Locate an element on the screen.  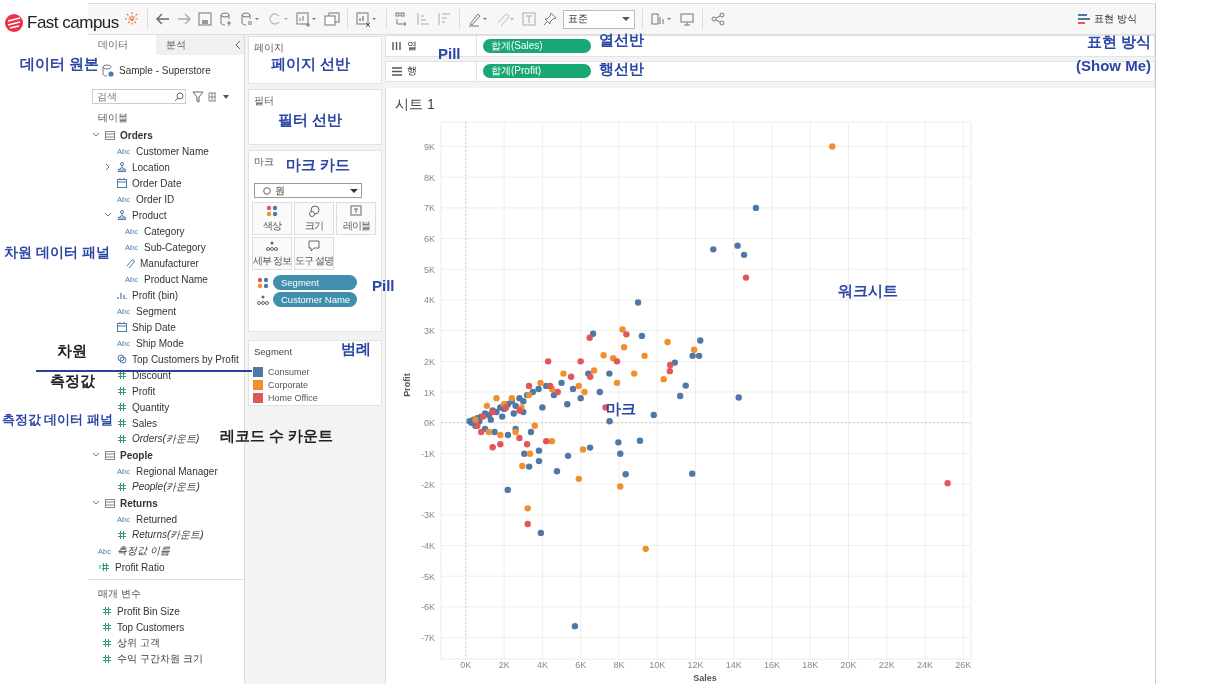
mark-property-button: 세부 정보 is located at coordinates (272, 253).